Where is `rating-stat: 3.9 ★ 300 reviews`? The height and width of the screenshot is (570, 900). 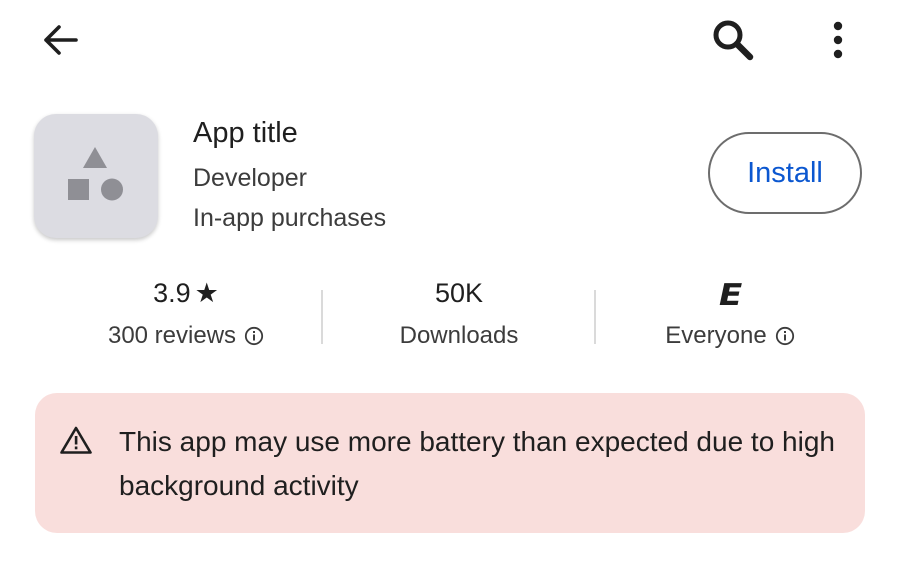
rating-stat: 3.9 ★ 300 reviews is located at coordinates (186, 318).